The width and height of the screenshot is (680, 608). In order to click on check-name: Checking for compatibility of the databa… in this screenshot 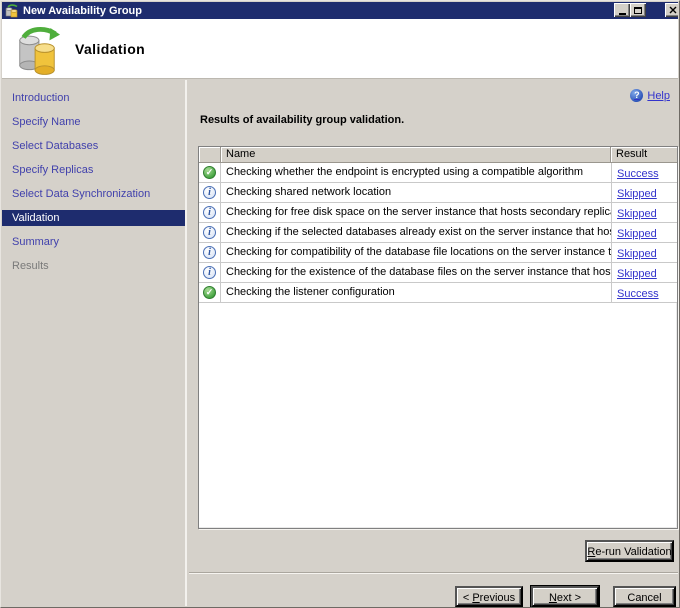, I will do `click(418, 252)`.